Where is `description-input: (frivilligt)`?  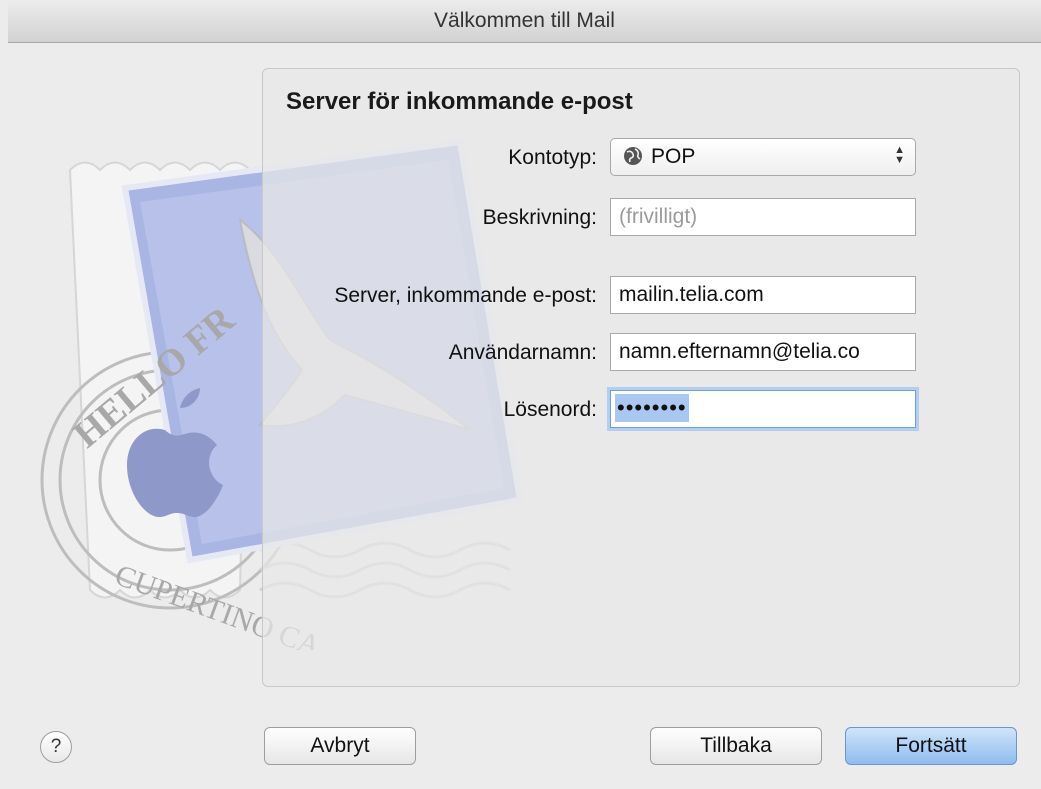
description-input: (frivilligt) is located at coordinates (763, 217).